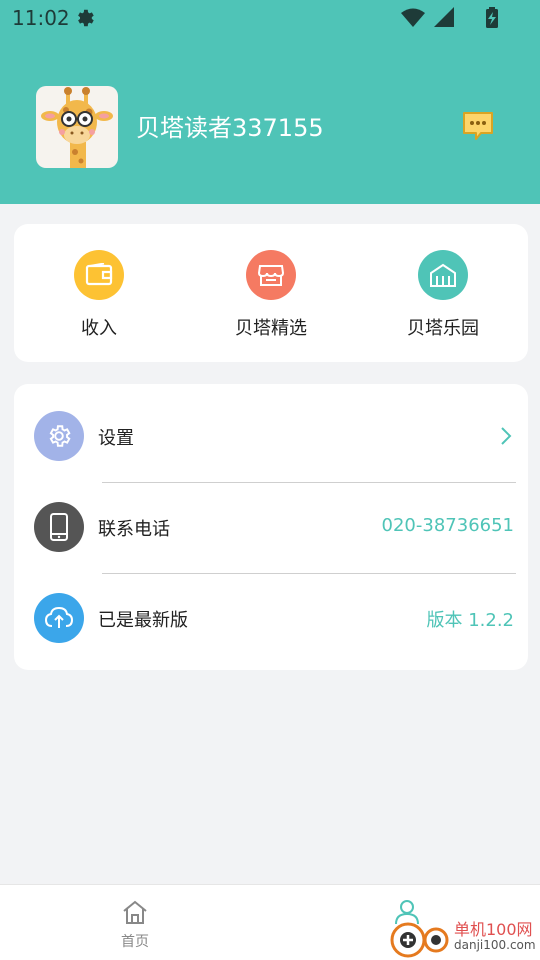 This screenshot has height=960, width=540. What do you see at coordinates (506, 436) in the screenshot?
I see `chevron-right-icon` at bounding box center [506, 436].